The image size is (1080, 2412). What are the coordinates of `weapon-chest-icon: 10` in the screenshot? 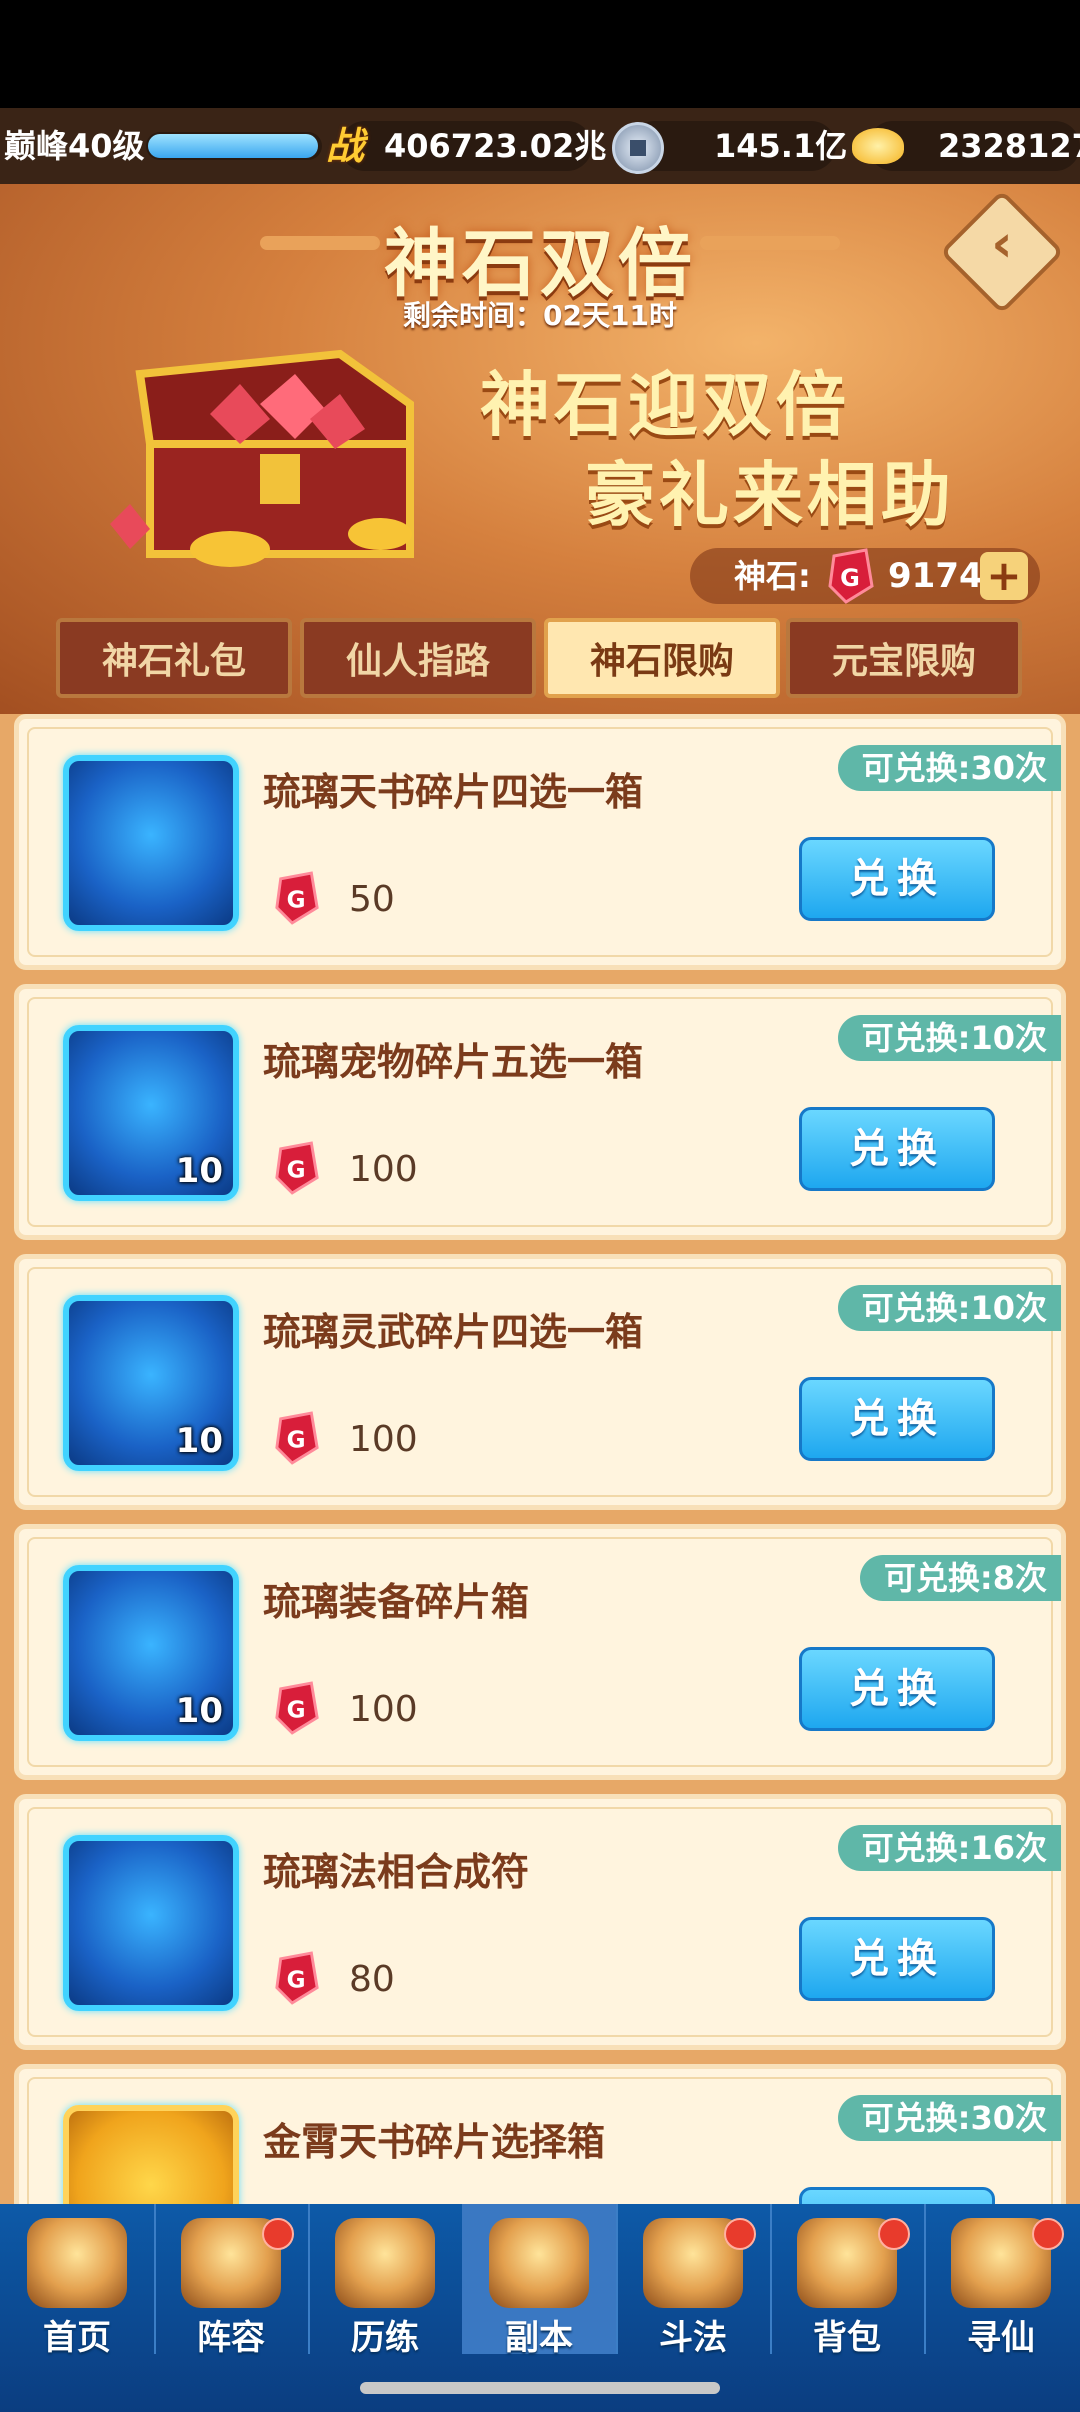 It's located at (151, 1383).